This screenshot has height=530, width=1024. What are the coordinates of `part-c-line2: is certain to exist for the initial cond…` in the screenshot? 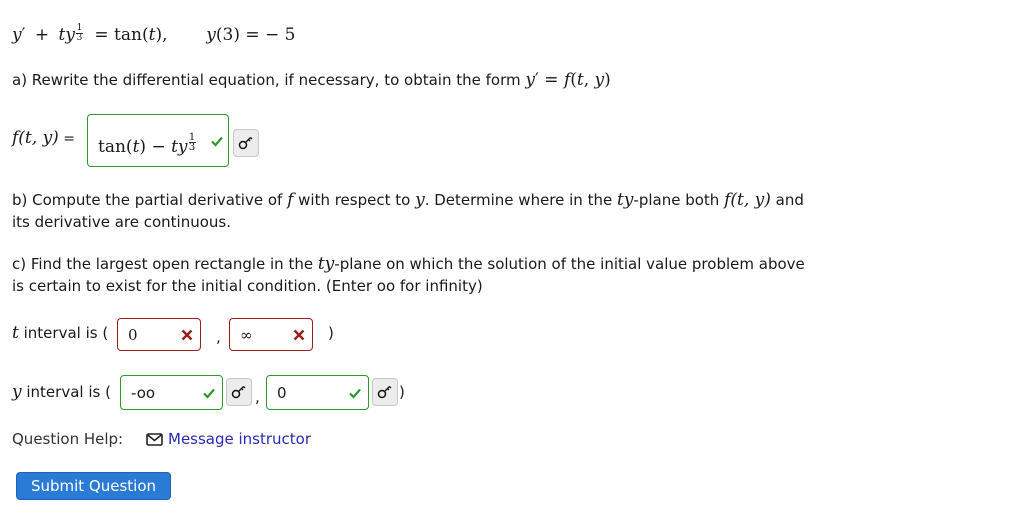 It's located at (247, 286).